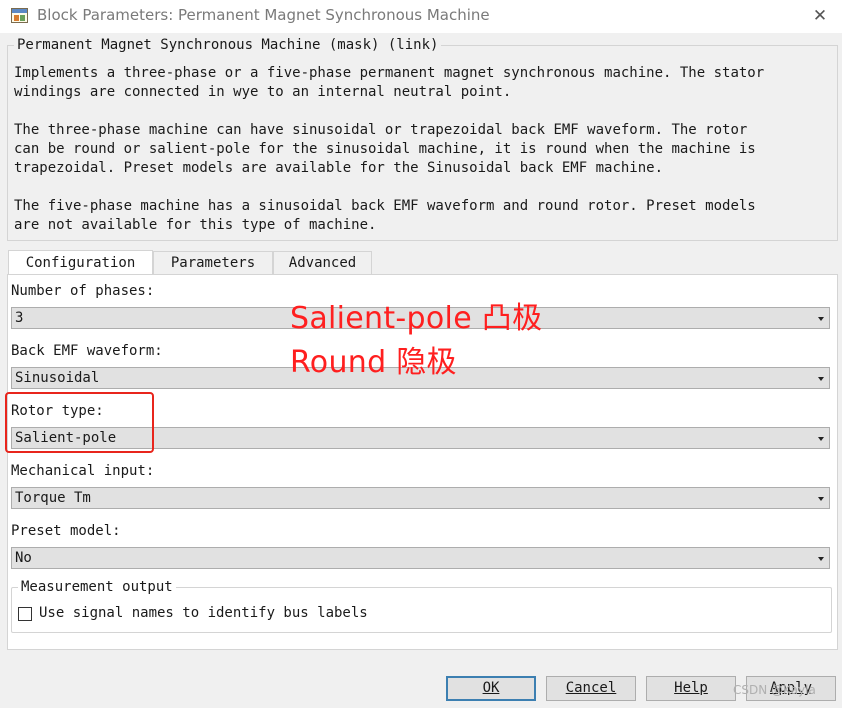 This screenshot has height=708, width=842. What do you see at coordinates (774, 690) in the screenshot?
I see `watermark: CSDN @Kayla` at bounding box center [774, 690].